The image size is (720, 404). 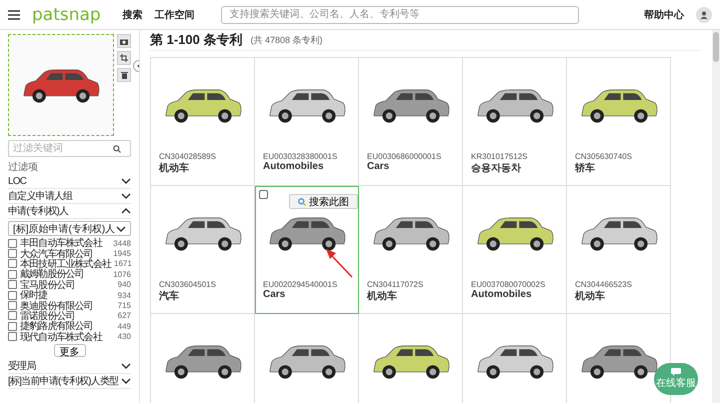 I want to click on crop-icon, so click(x=124, y=58).